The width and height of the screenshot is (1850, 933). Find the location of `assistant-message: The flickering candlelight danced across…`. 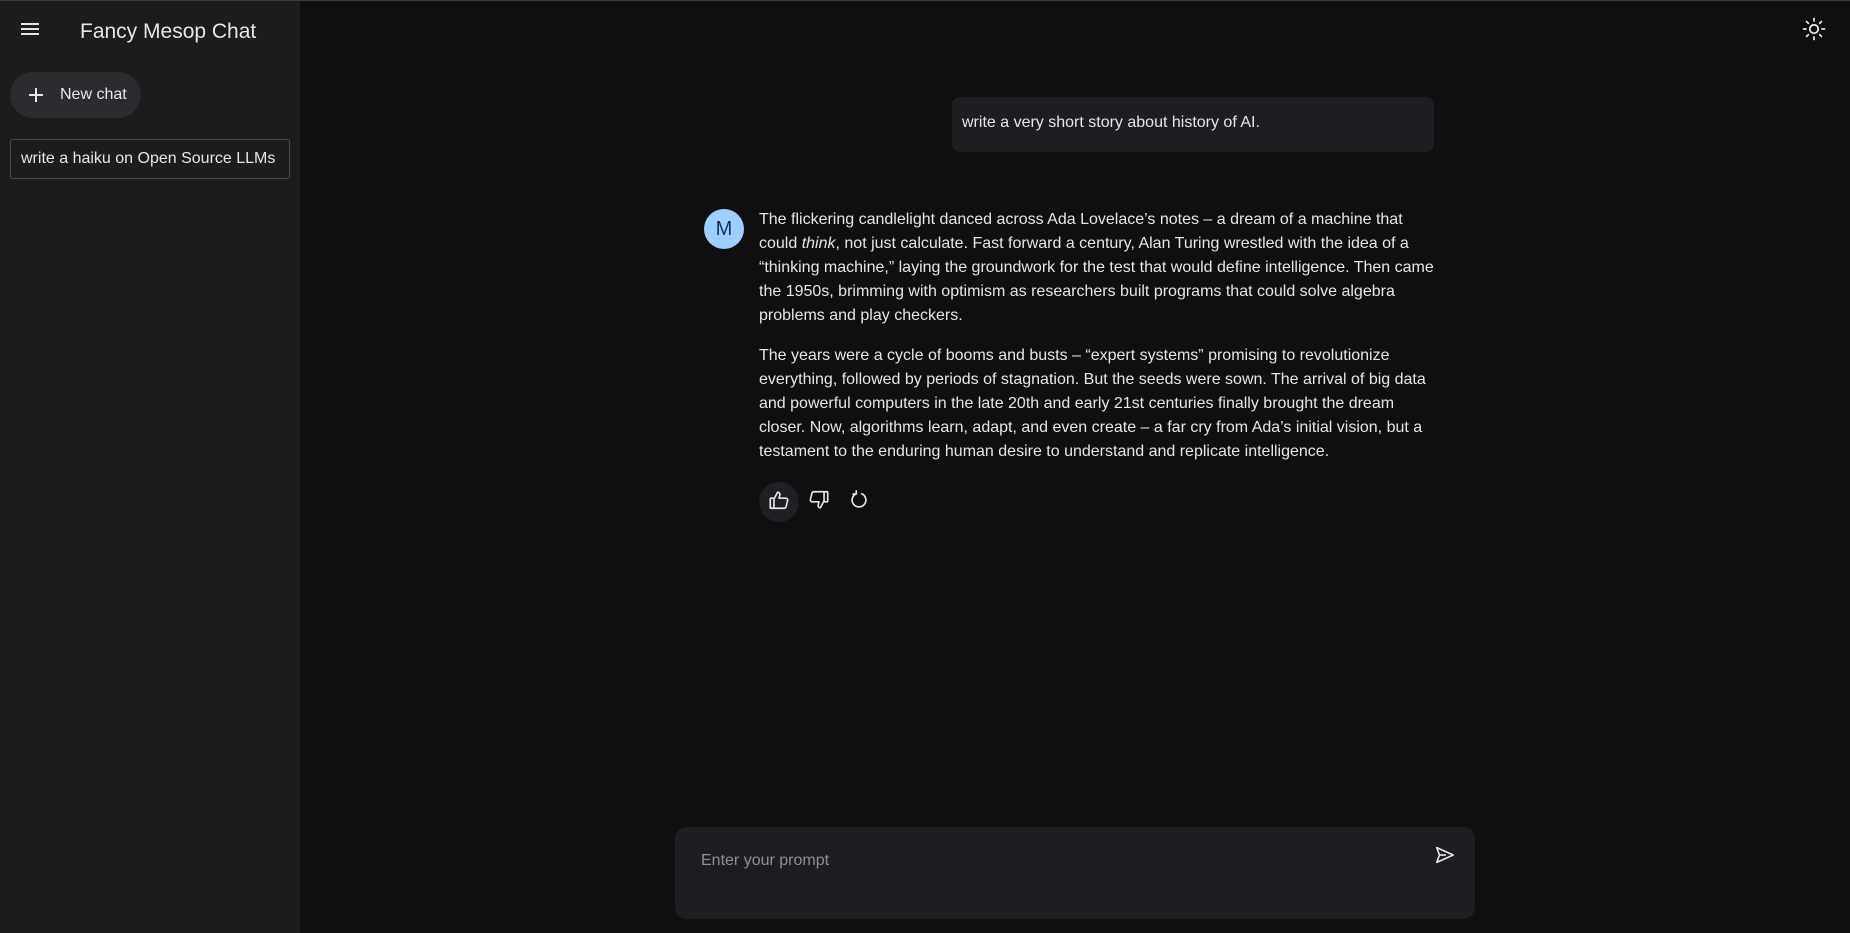

assistant-message: The flickering candlelight danced across… is located at coordinates (1099, 344).